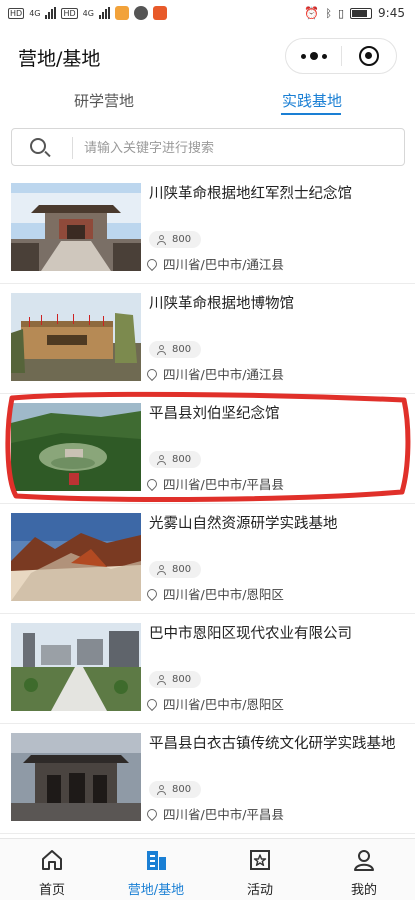  I want to click on star-calendar-icon, so click(260, 860).